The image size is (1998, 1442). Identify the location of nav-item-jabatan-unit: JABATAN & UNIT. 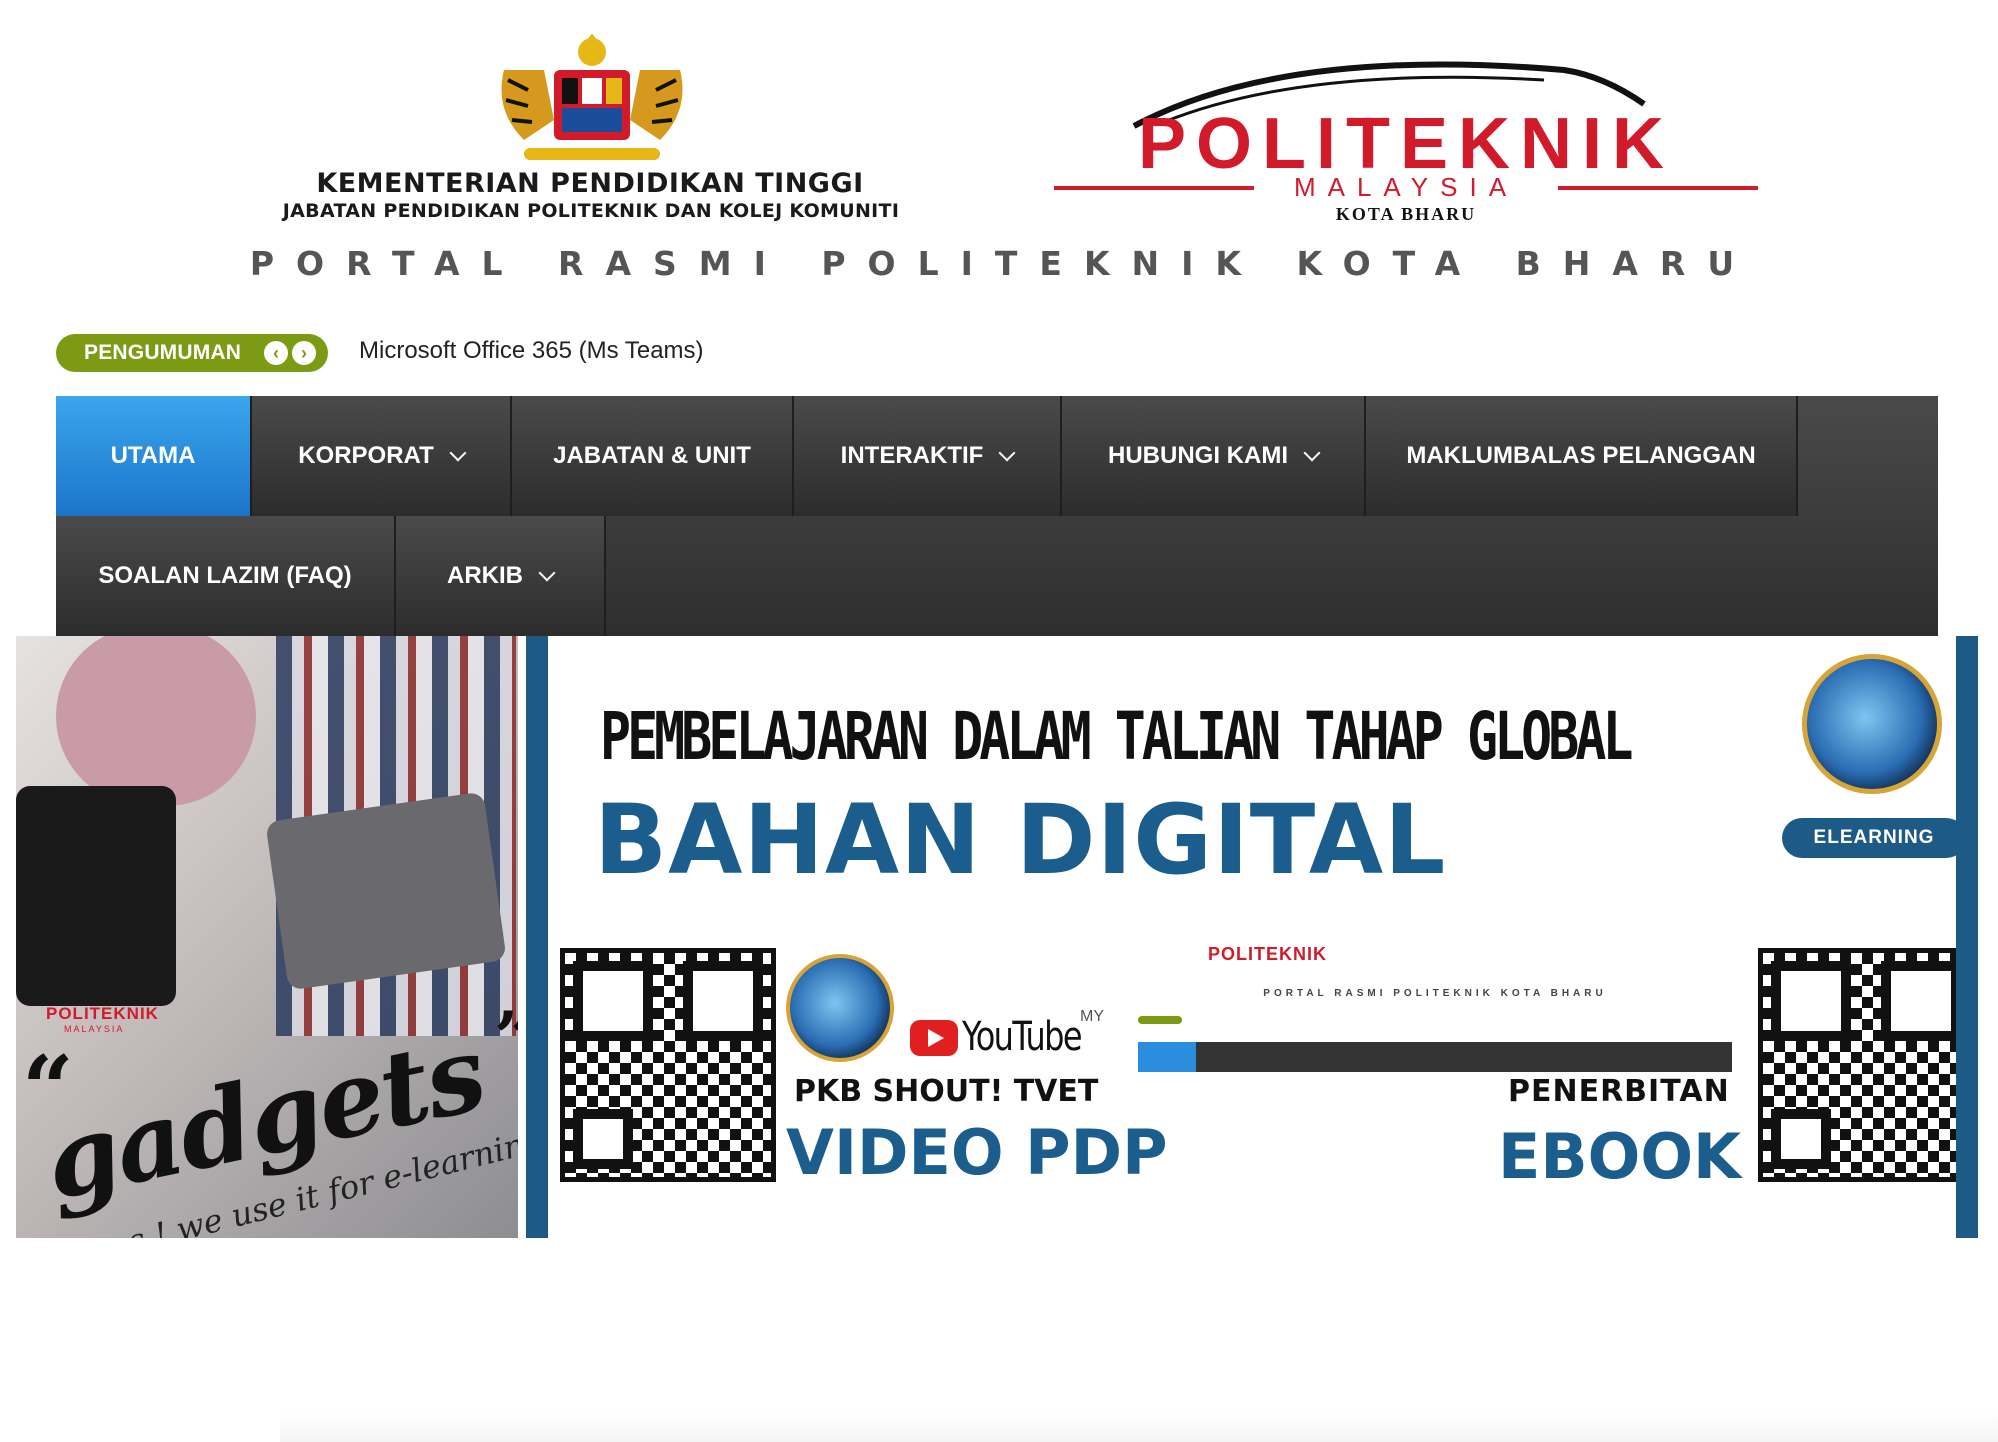
(653, 456).